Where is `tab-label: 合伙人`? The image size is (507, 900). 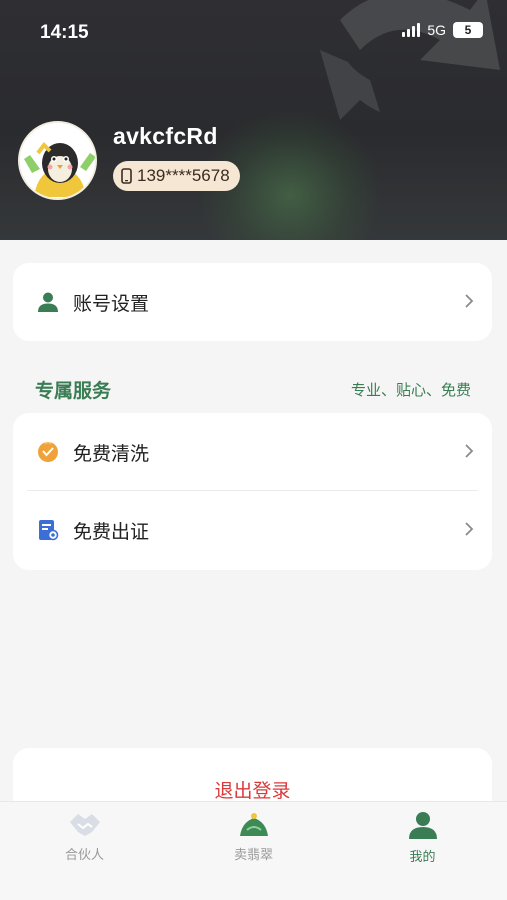
tab-label: 合伙人 is located at coordinates (84, 855).